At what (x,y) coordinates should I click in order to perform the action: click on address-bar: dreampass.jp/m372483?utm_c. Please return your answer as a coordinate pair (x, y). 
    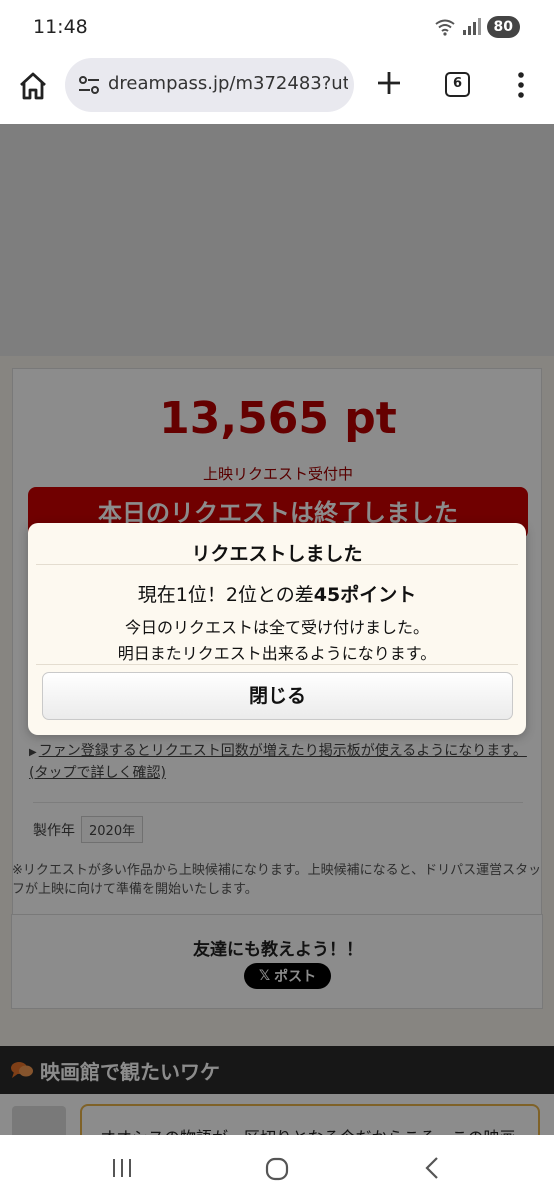
    Looking at the image, I should click on (209, 85).